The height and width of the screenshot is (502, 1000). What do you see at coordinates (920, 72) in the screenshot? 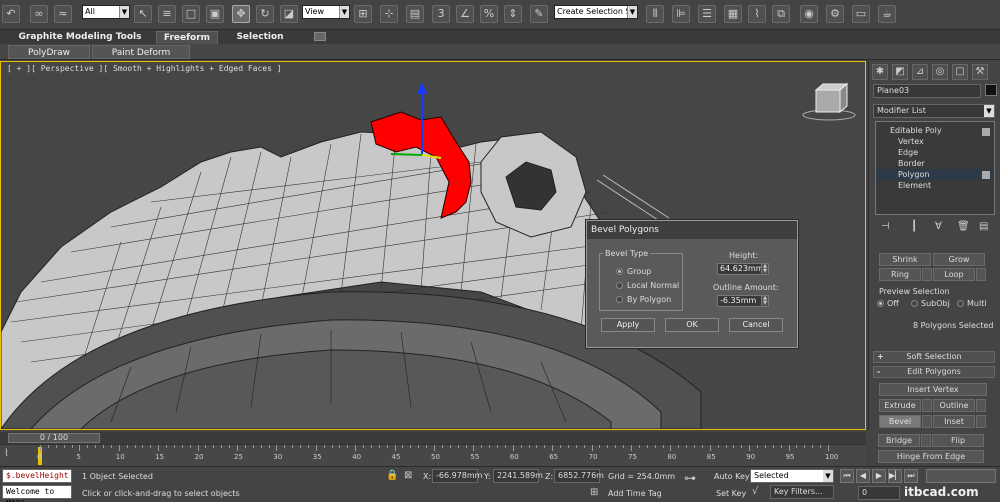
I see `hierarchy-tab-icon: ⊿` at bounding box center [920, 72].